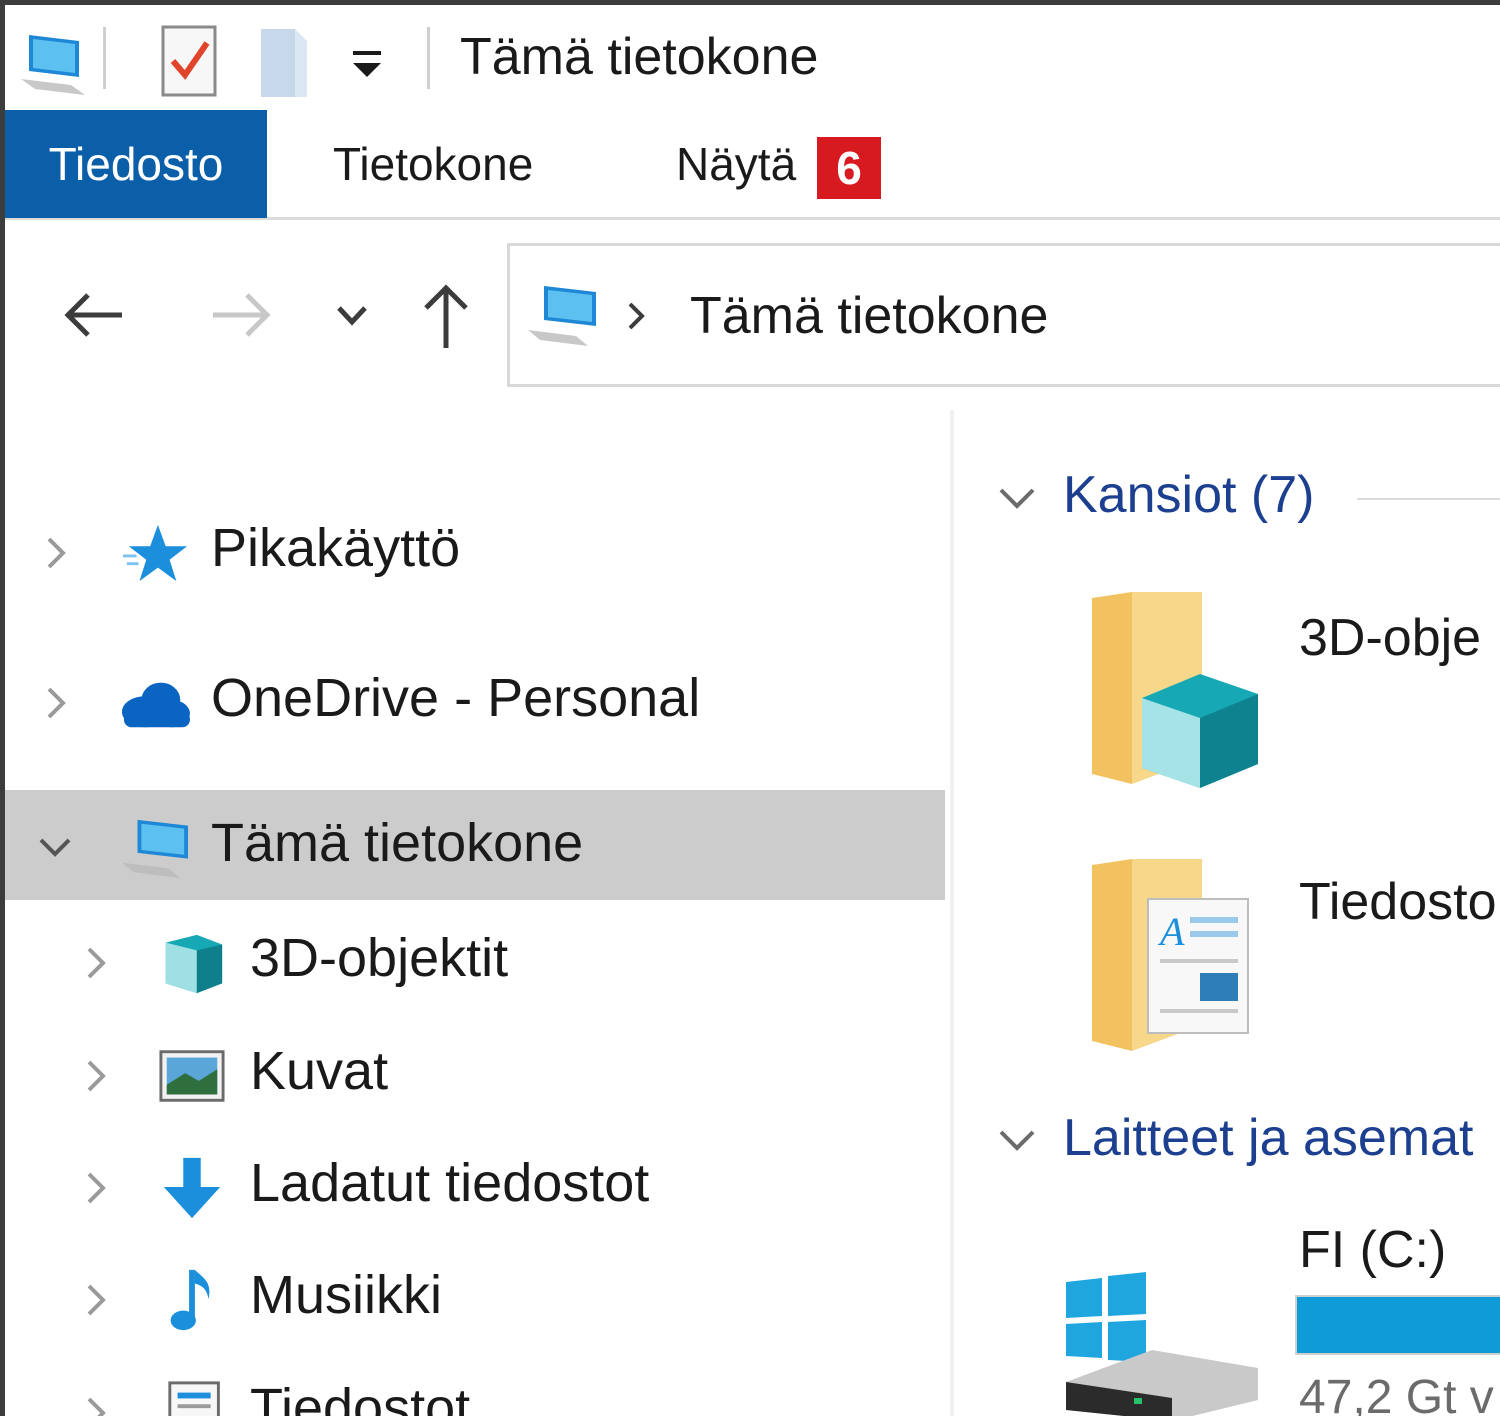 This screenshot has height=1416, width=1500. What do you see at coordinates (136, 164) in the screenshot?
I see `tab-file: Tiedosto` at bounding box center [136, 164].